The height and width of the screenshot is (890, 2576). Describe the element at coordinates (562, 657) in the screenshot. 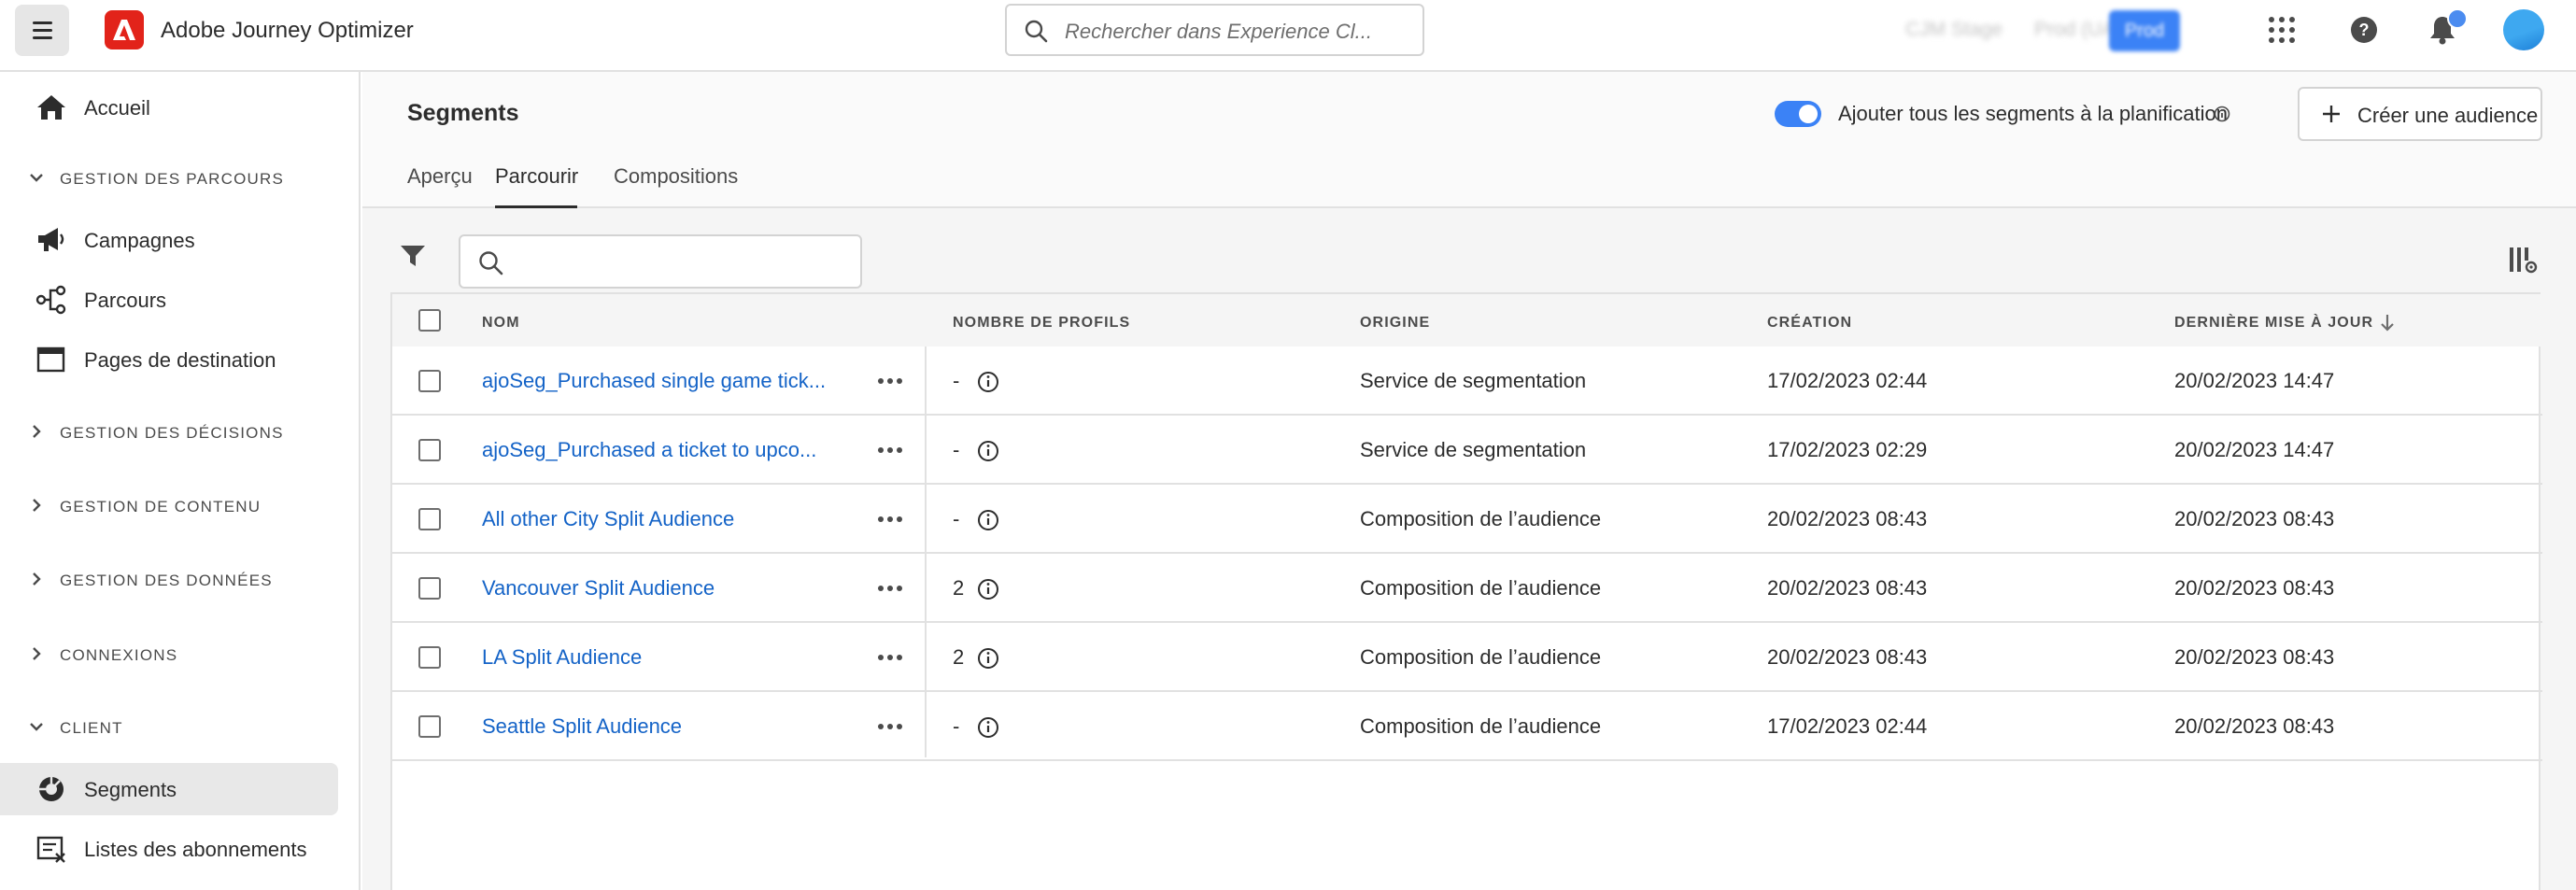

I see `segment-name-link: LA Split Audience` at that location.